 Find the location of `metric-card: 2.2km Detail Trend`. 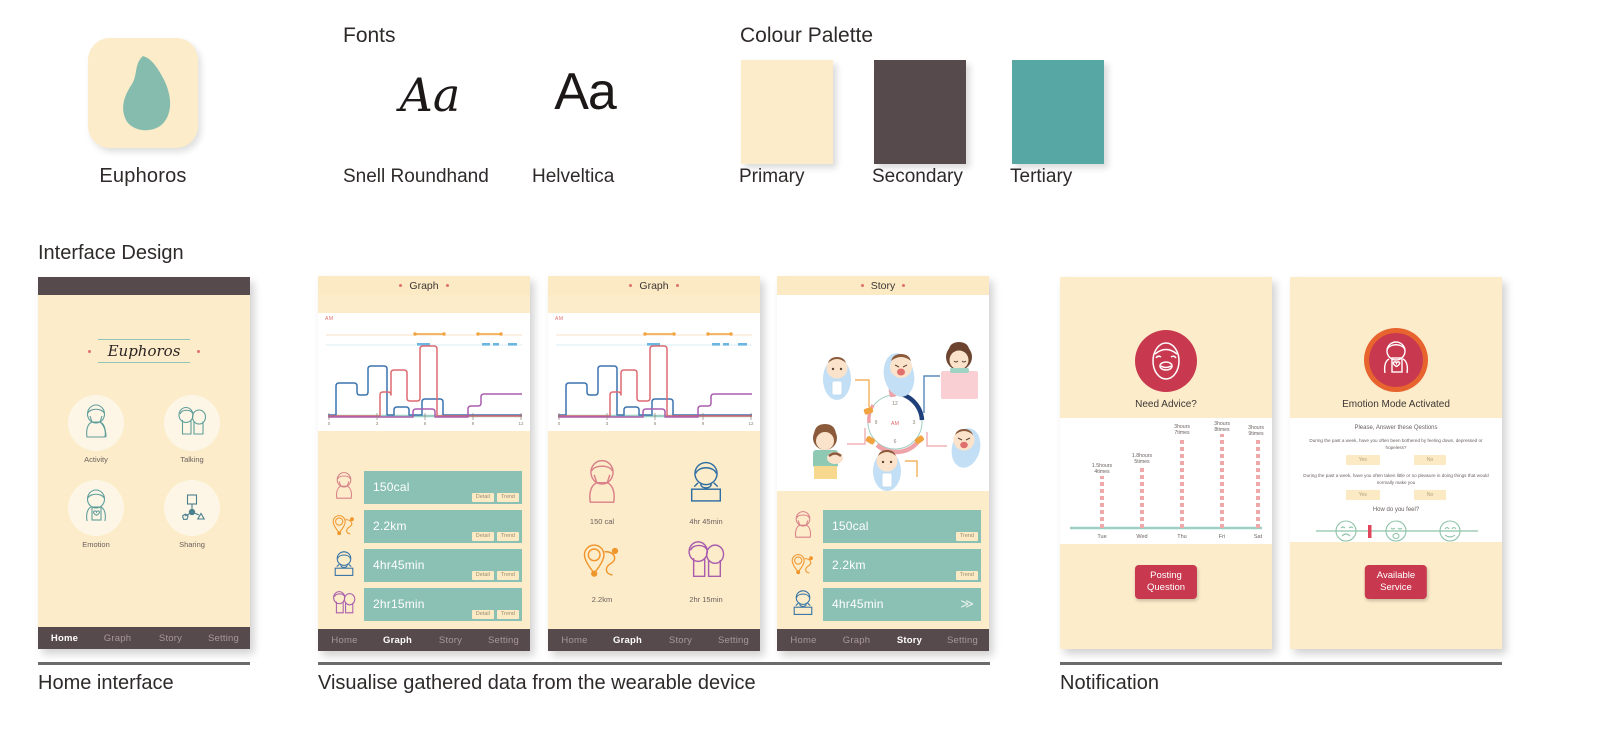

metric-card: 2.2km Detail Trend is located at coordinates (423, 526).